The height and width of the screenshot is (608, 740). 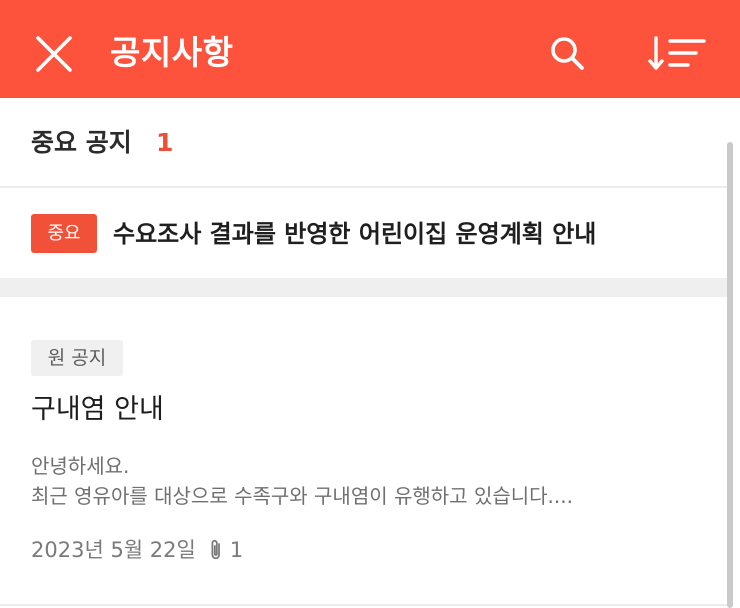 I want to click on section-count: 1, so click(x=165, y=142).